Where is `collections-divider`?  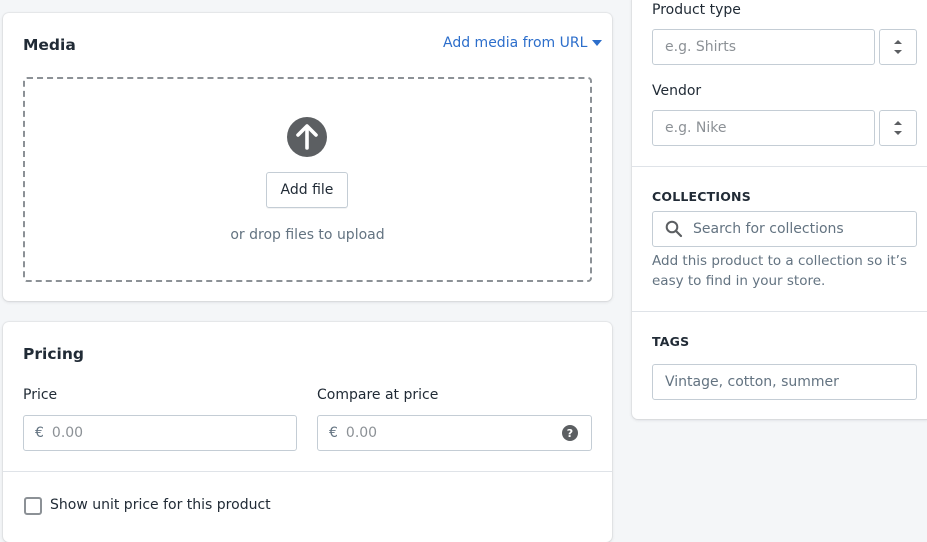
collections-divider is located at coordinates (779, 311).